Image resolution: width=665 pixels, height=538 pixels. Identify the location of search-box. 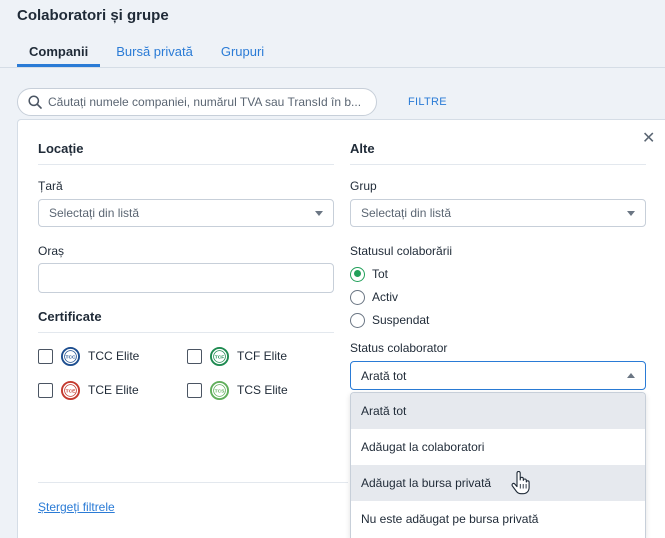
(197, 102).